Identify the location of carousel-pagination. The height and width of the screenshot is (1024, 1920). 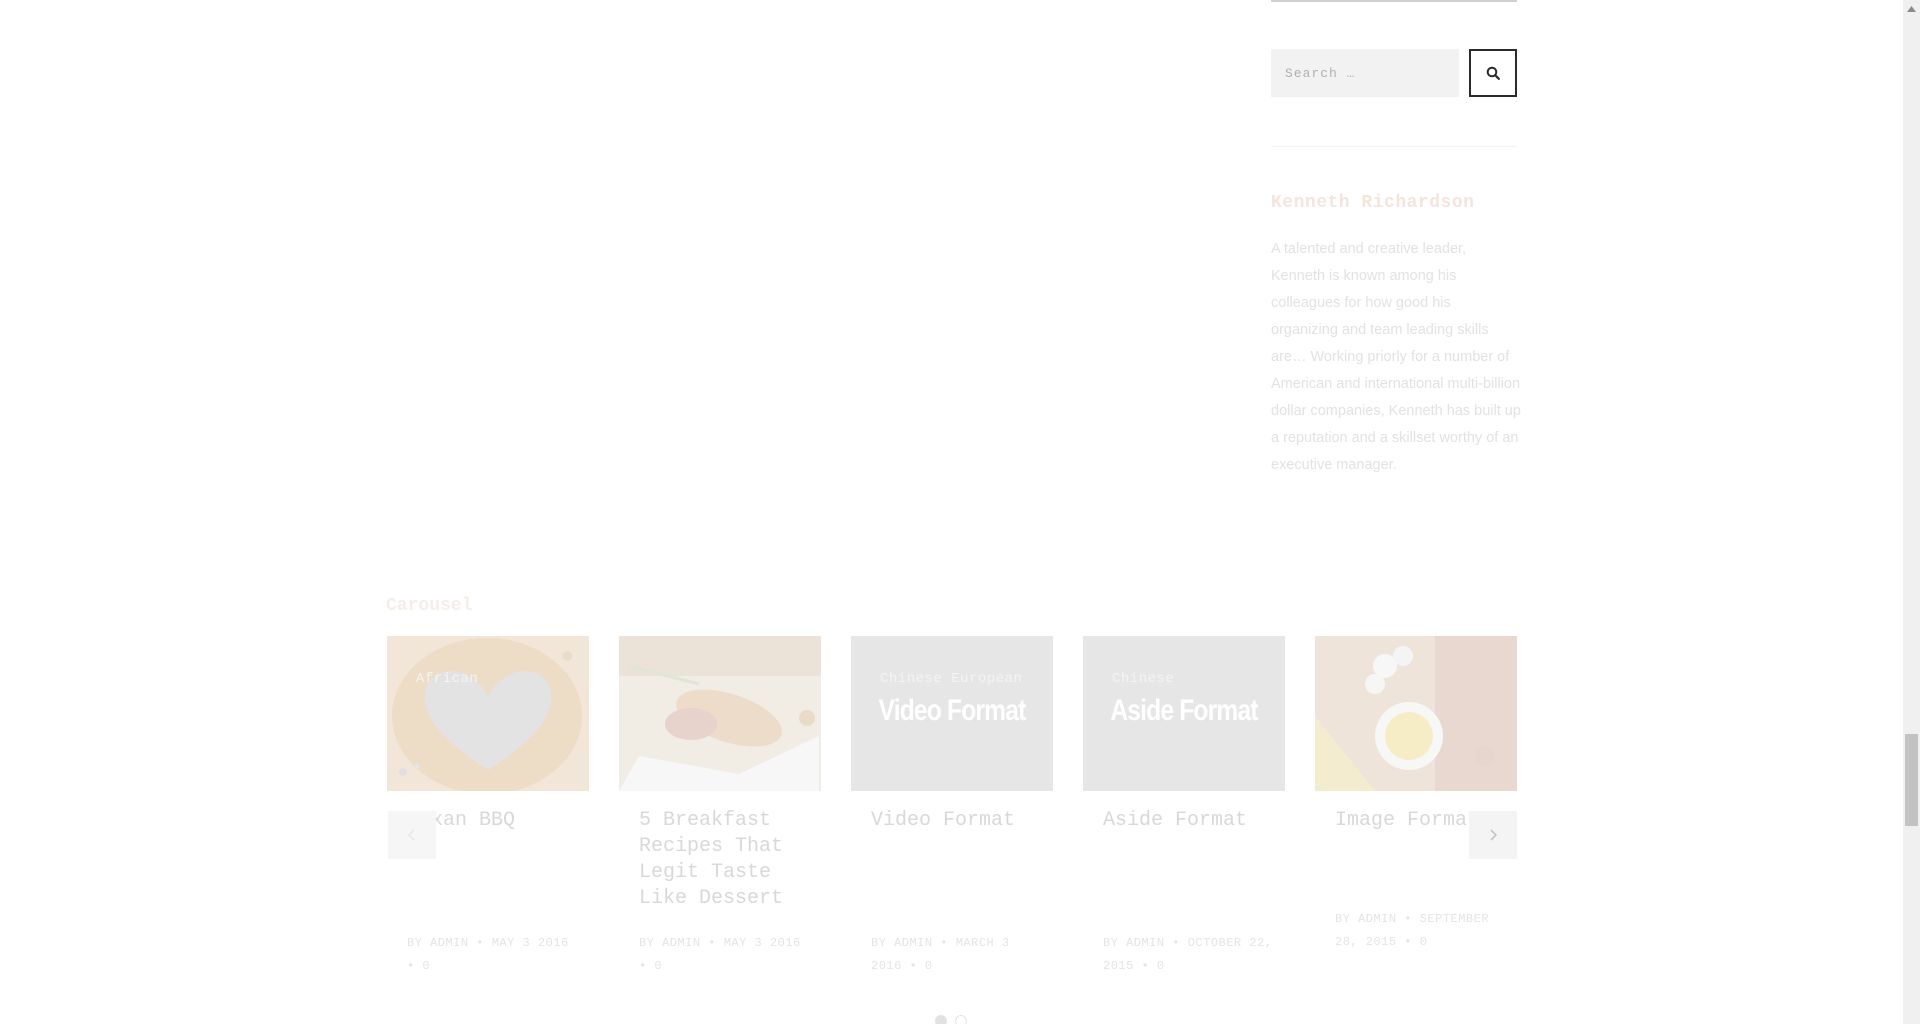
(951, 1019).